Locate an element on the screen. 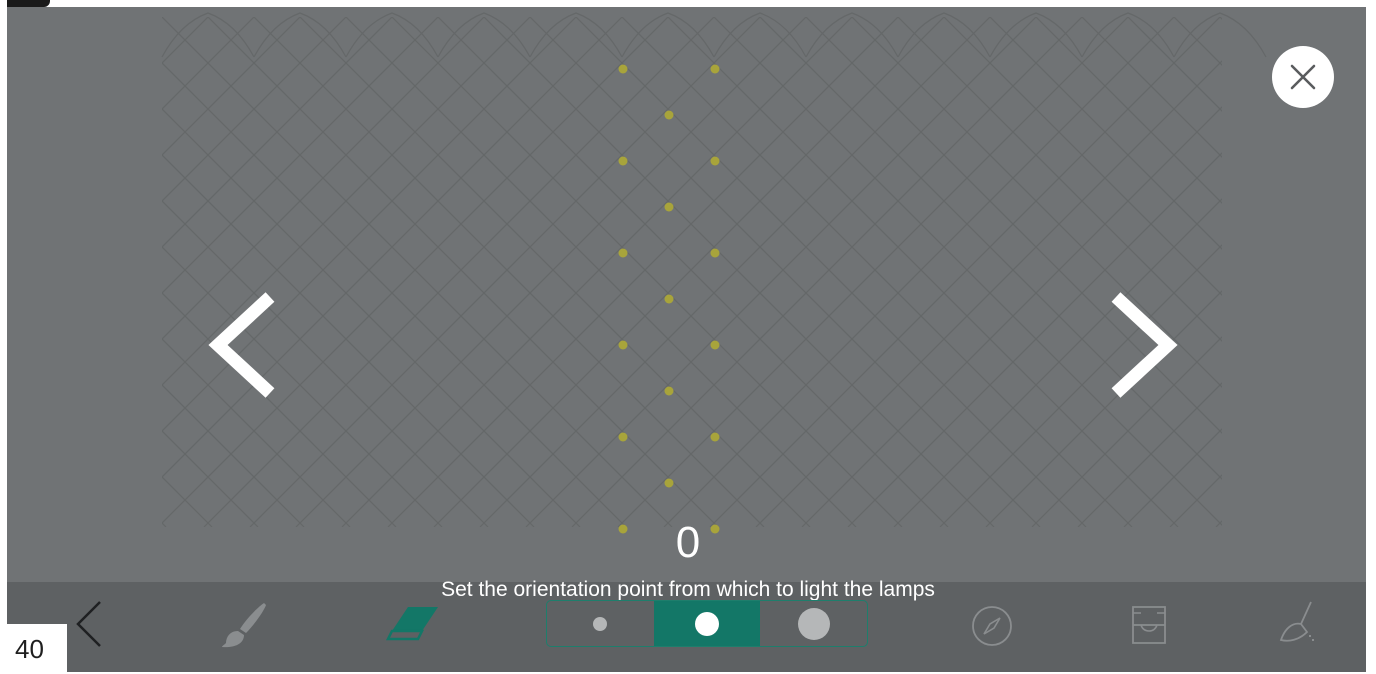 Image resolution: width=1376 pixels, height=674 pixels. tray-icon is located at coordinates (1149, 625).